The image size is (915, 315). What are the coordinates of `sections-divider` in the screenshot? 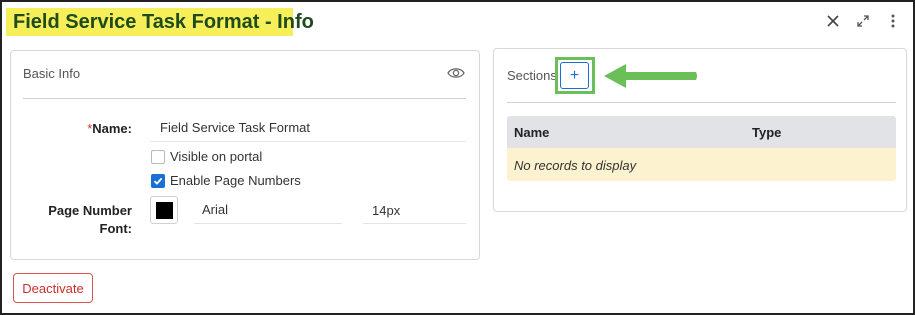 It's located at (701, 102).